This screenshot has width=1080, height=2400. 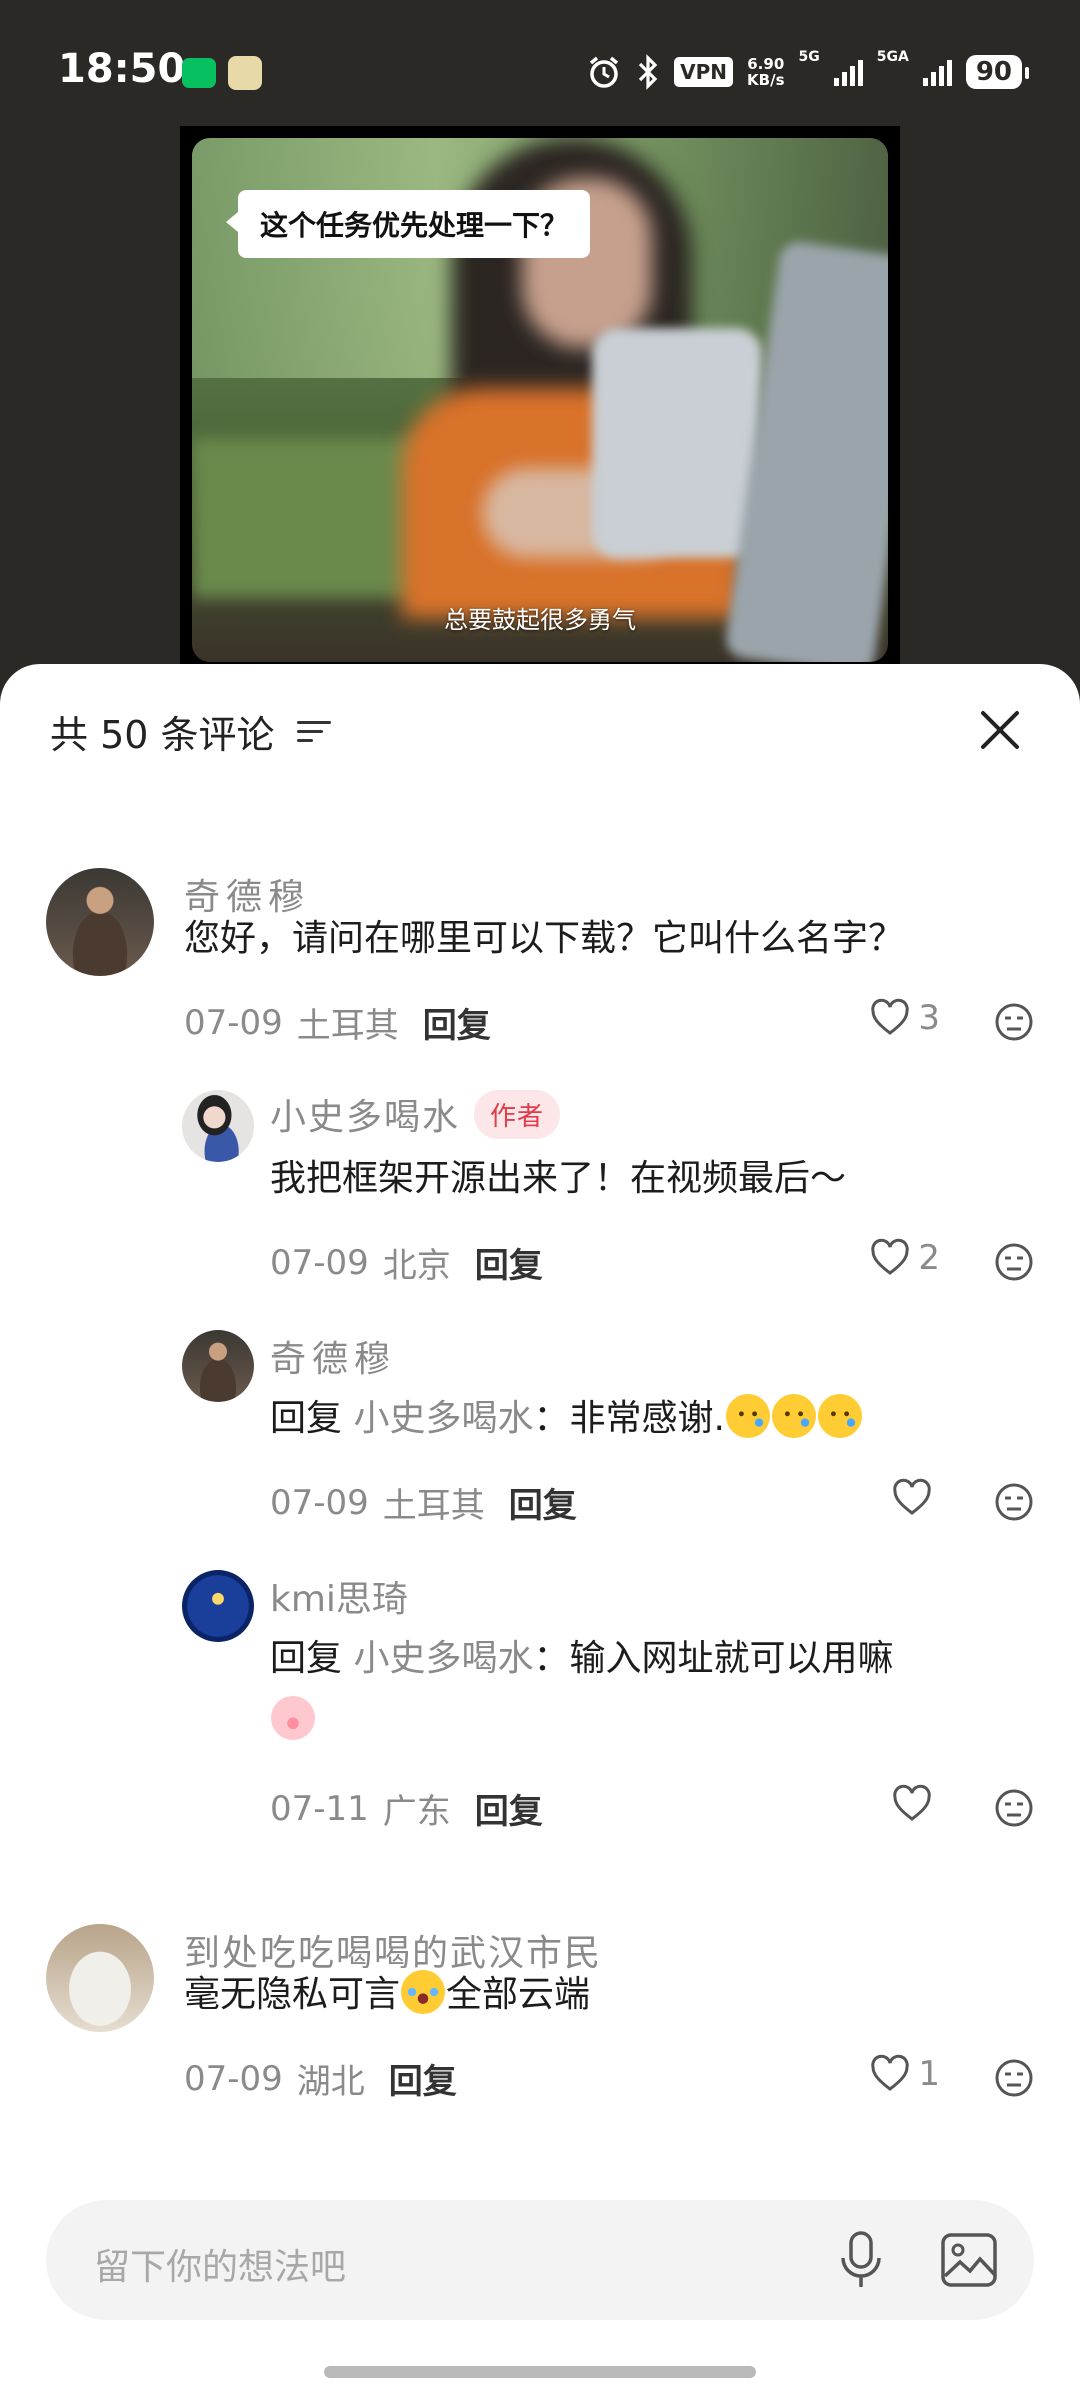 I want to click on comment-meta: 07-11 广东 回复, so click(x=406, y=1808).